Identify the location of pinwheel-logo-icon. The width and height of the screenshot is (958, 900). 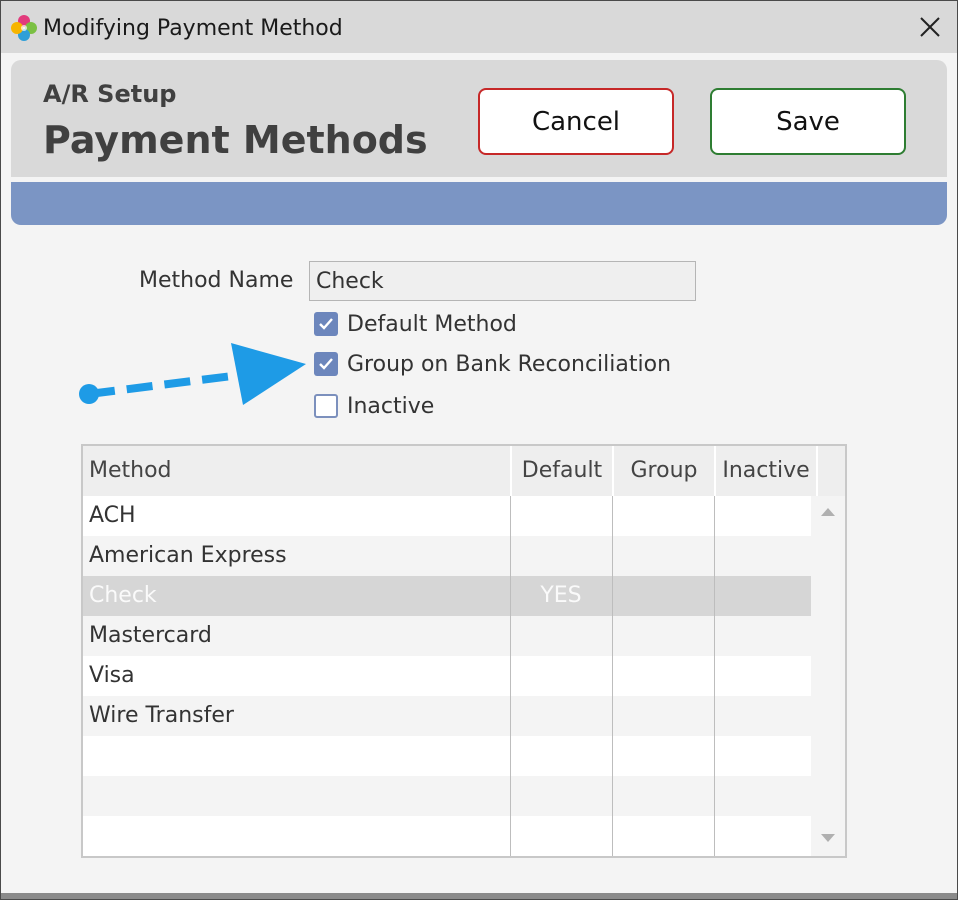
(24, 28).